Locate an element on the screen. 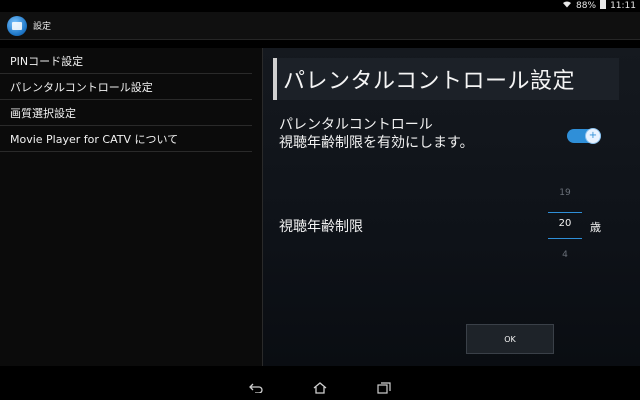  picker-previous-value: 19 is located at coordinates (565, 193).